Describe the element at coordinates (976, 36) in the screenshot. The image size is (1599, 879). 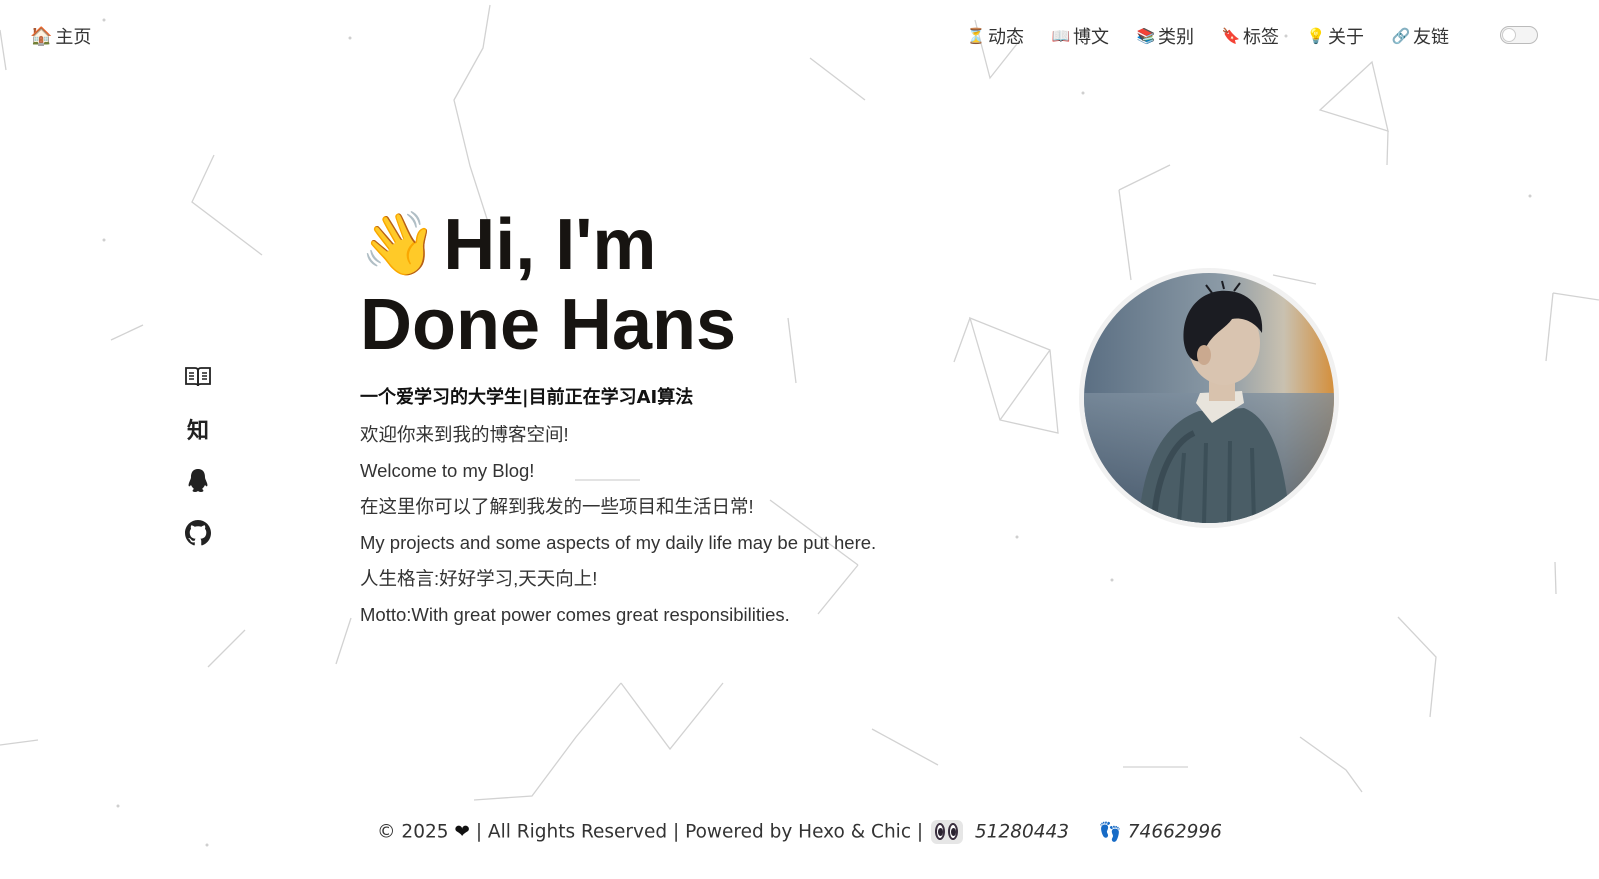
I see `hourglass-icon: ⏳` at that location.